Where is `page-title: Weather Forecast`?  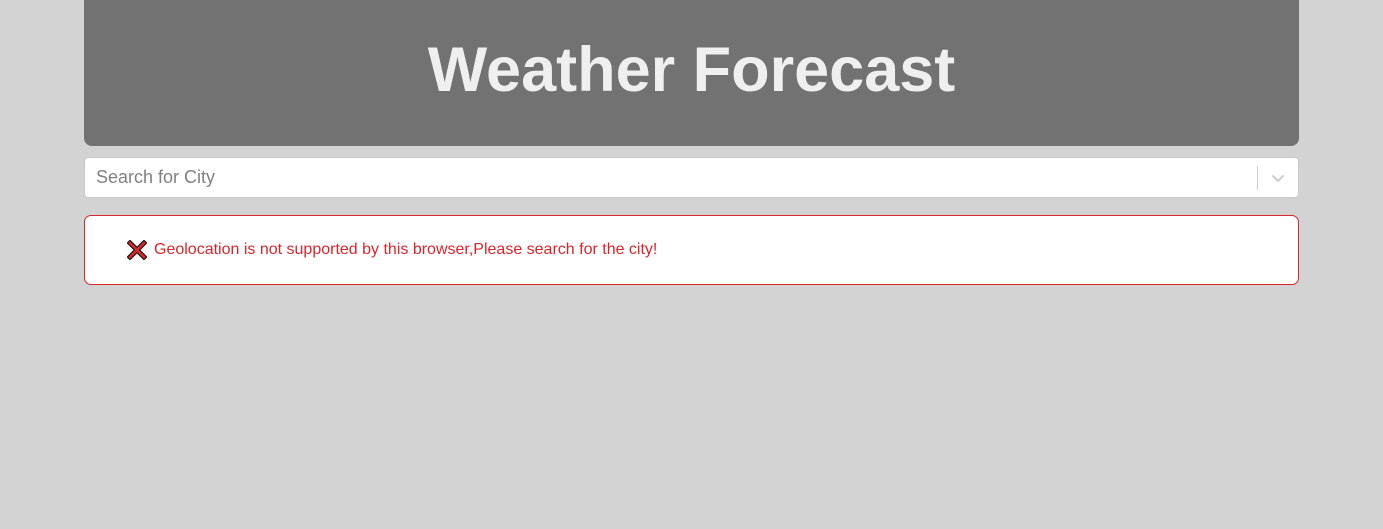 page-title: Weather Forecast is located at coordinates (691, 70).